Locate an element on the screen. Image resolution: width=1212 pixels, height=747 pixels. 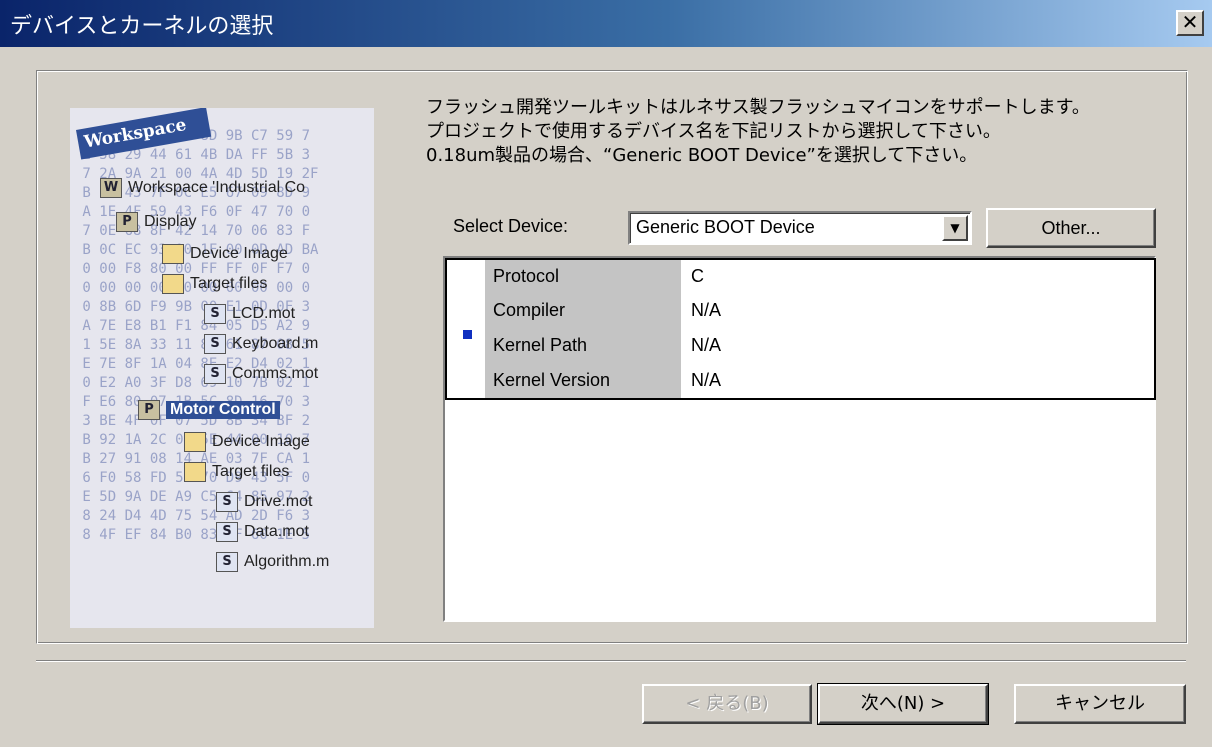
select-device-label: Select Device: is located at coordinates (511, 226).